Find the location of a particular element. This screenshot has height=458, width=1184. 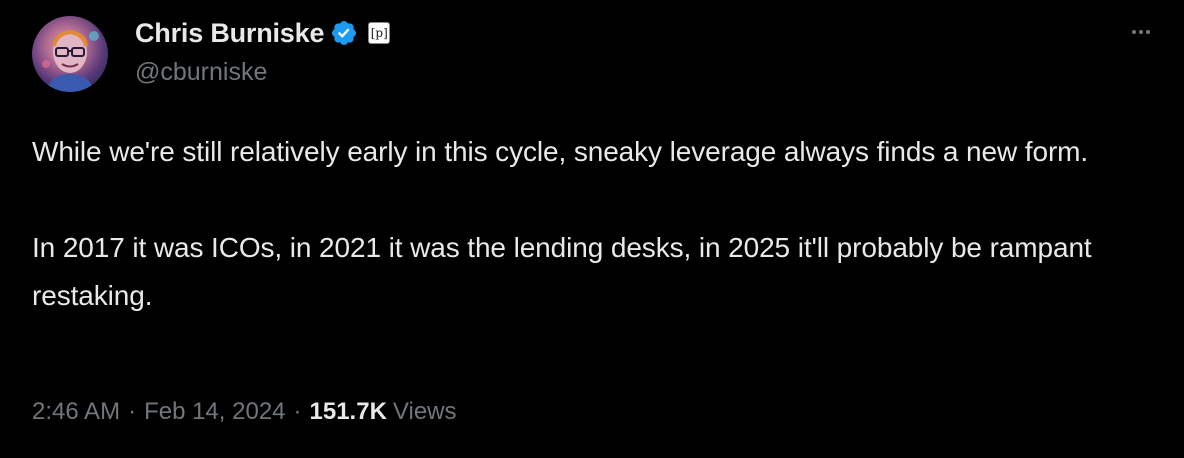

views-count: 151.7K is located at coordinates (348, 412).